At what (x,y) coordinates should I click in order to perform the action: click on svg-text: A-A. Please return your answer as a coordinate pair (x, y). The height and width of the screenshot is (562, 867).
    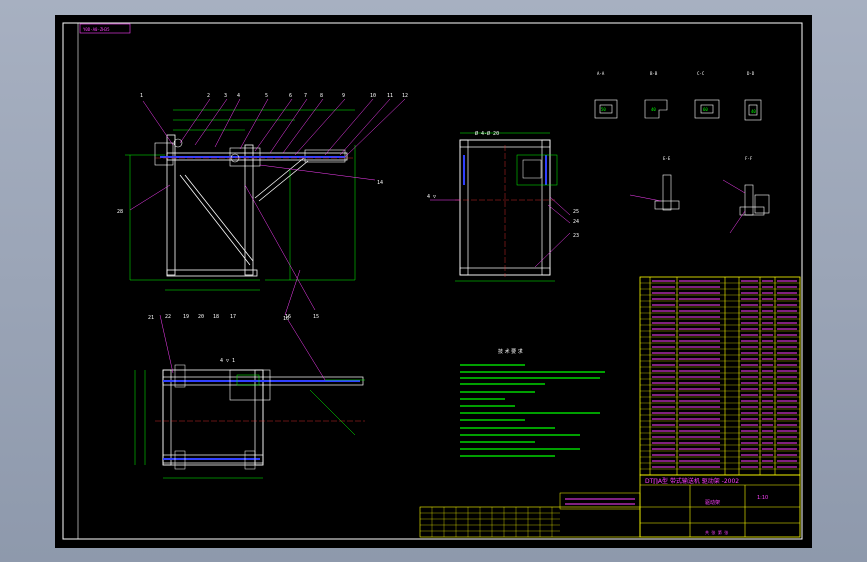
    Looking at the image, I should click on (601, 73).